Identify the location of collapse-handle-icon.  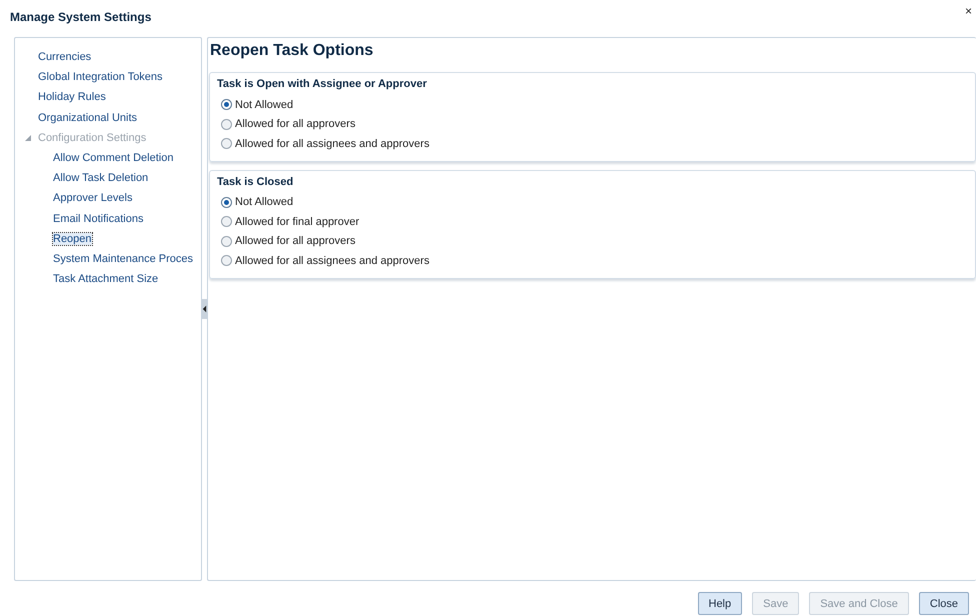
(204, 309).